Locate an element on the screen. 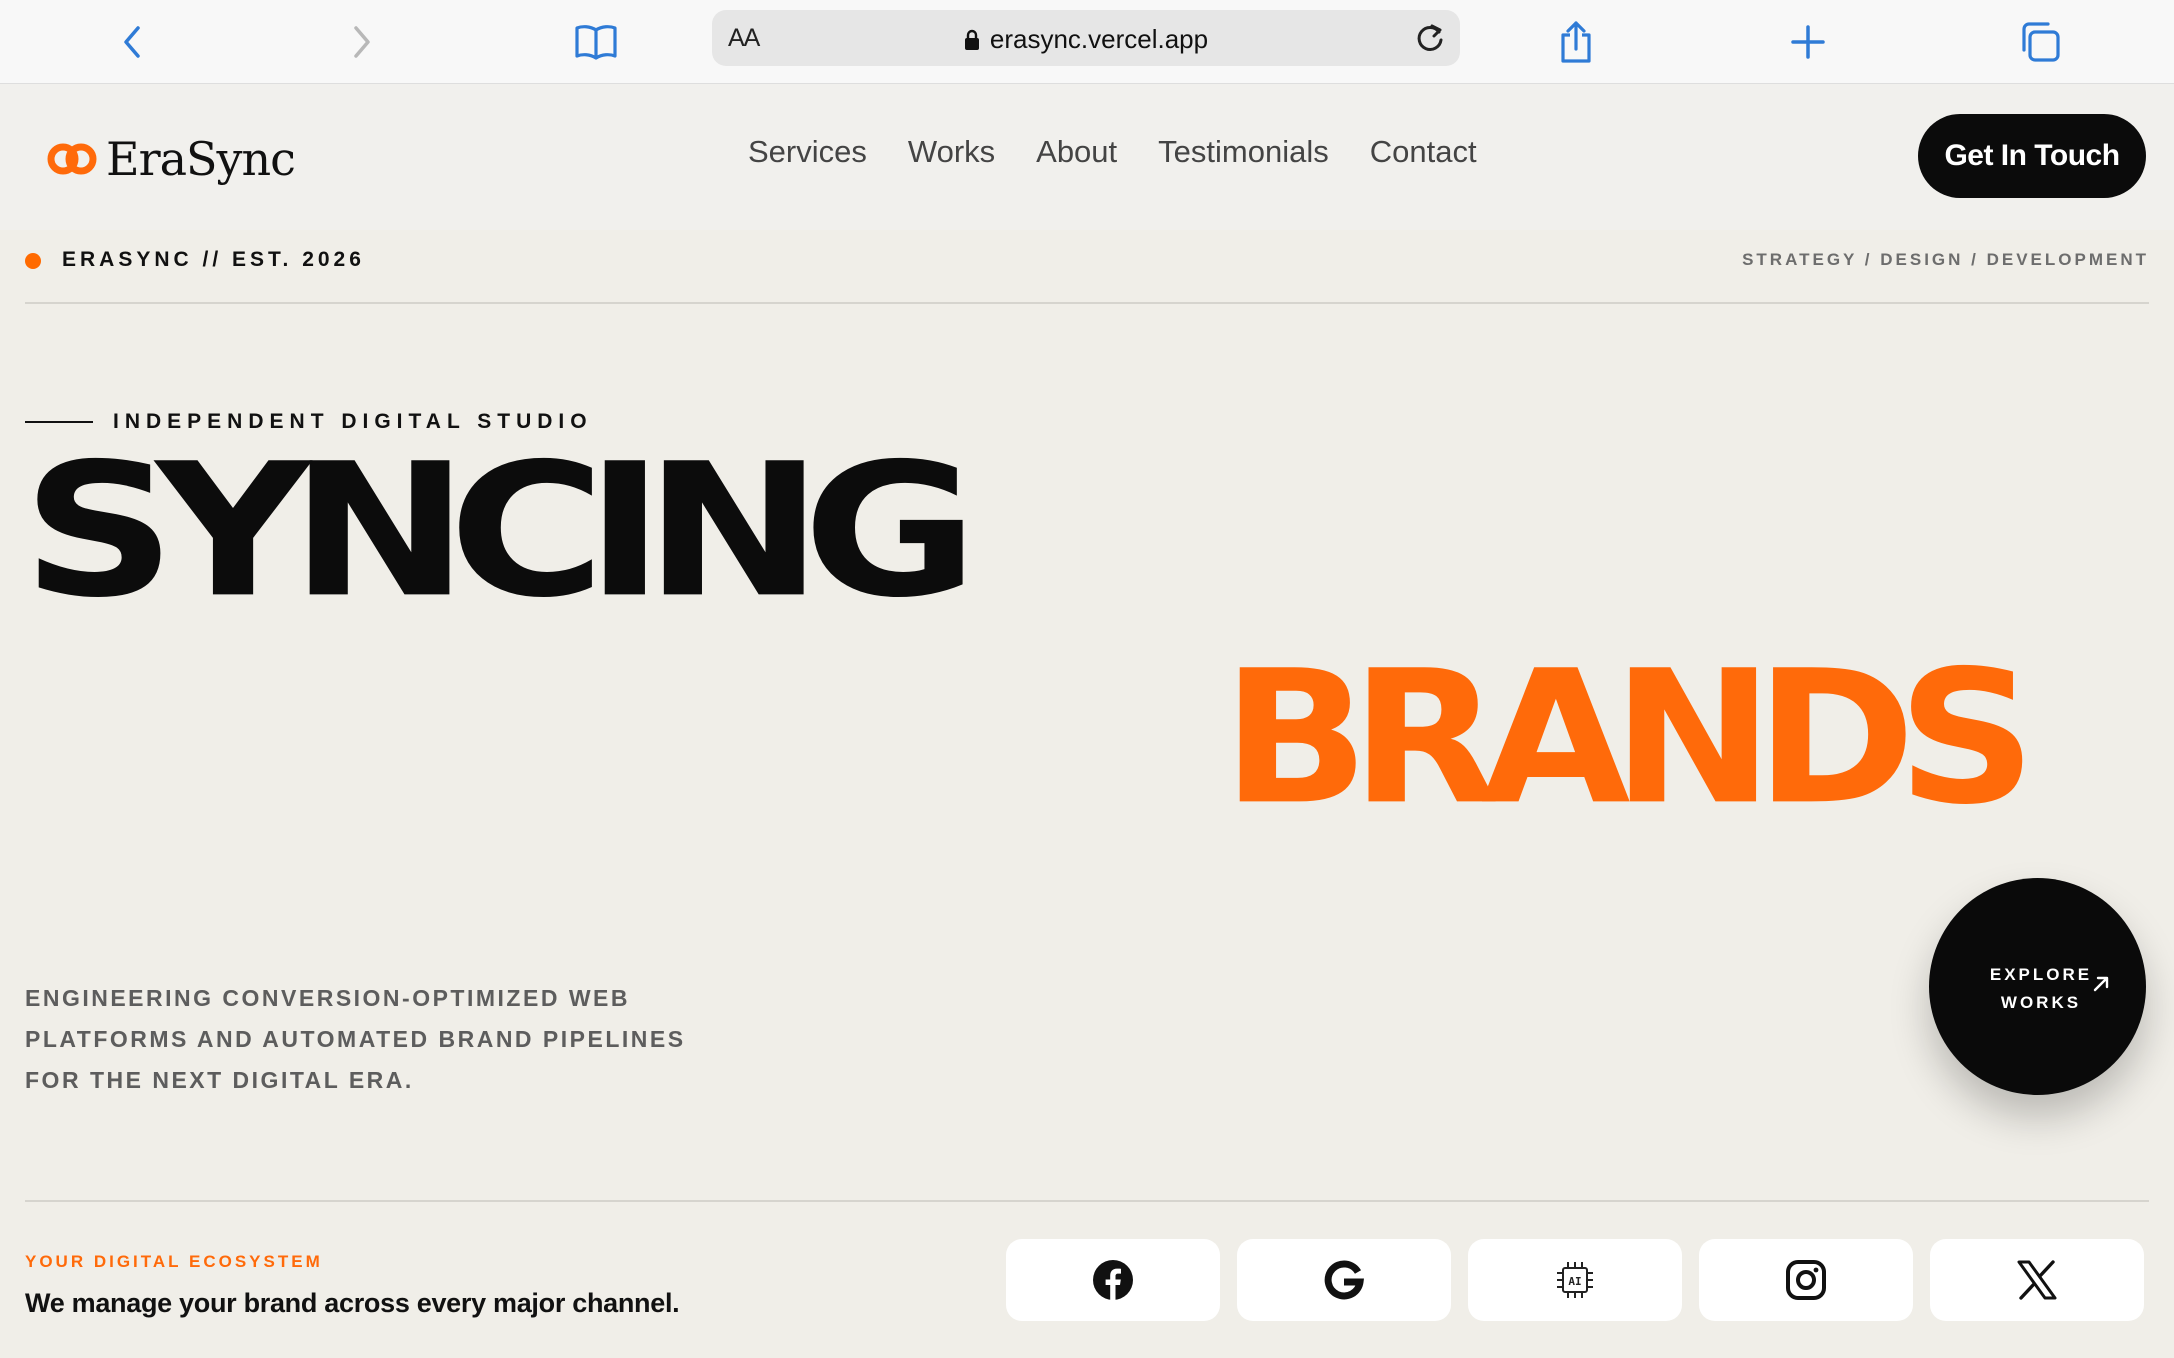  back-icon is located at coordinates (132, 42).